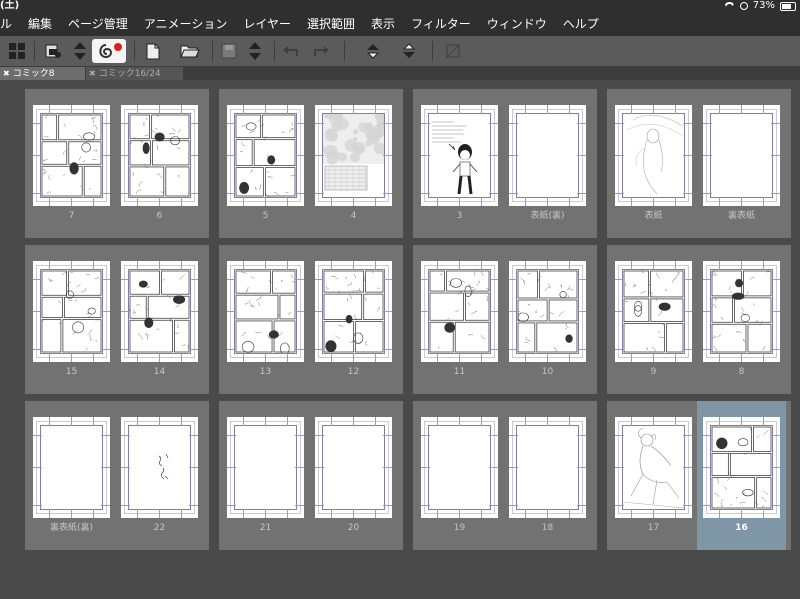  Describe the element at coordinates (53, 51) in the screenshot. I see `page-settings-icon` at that location.